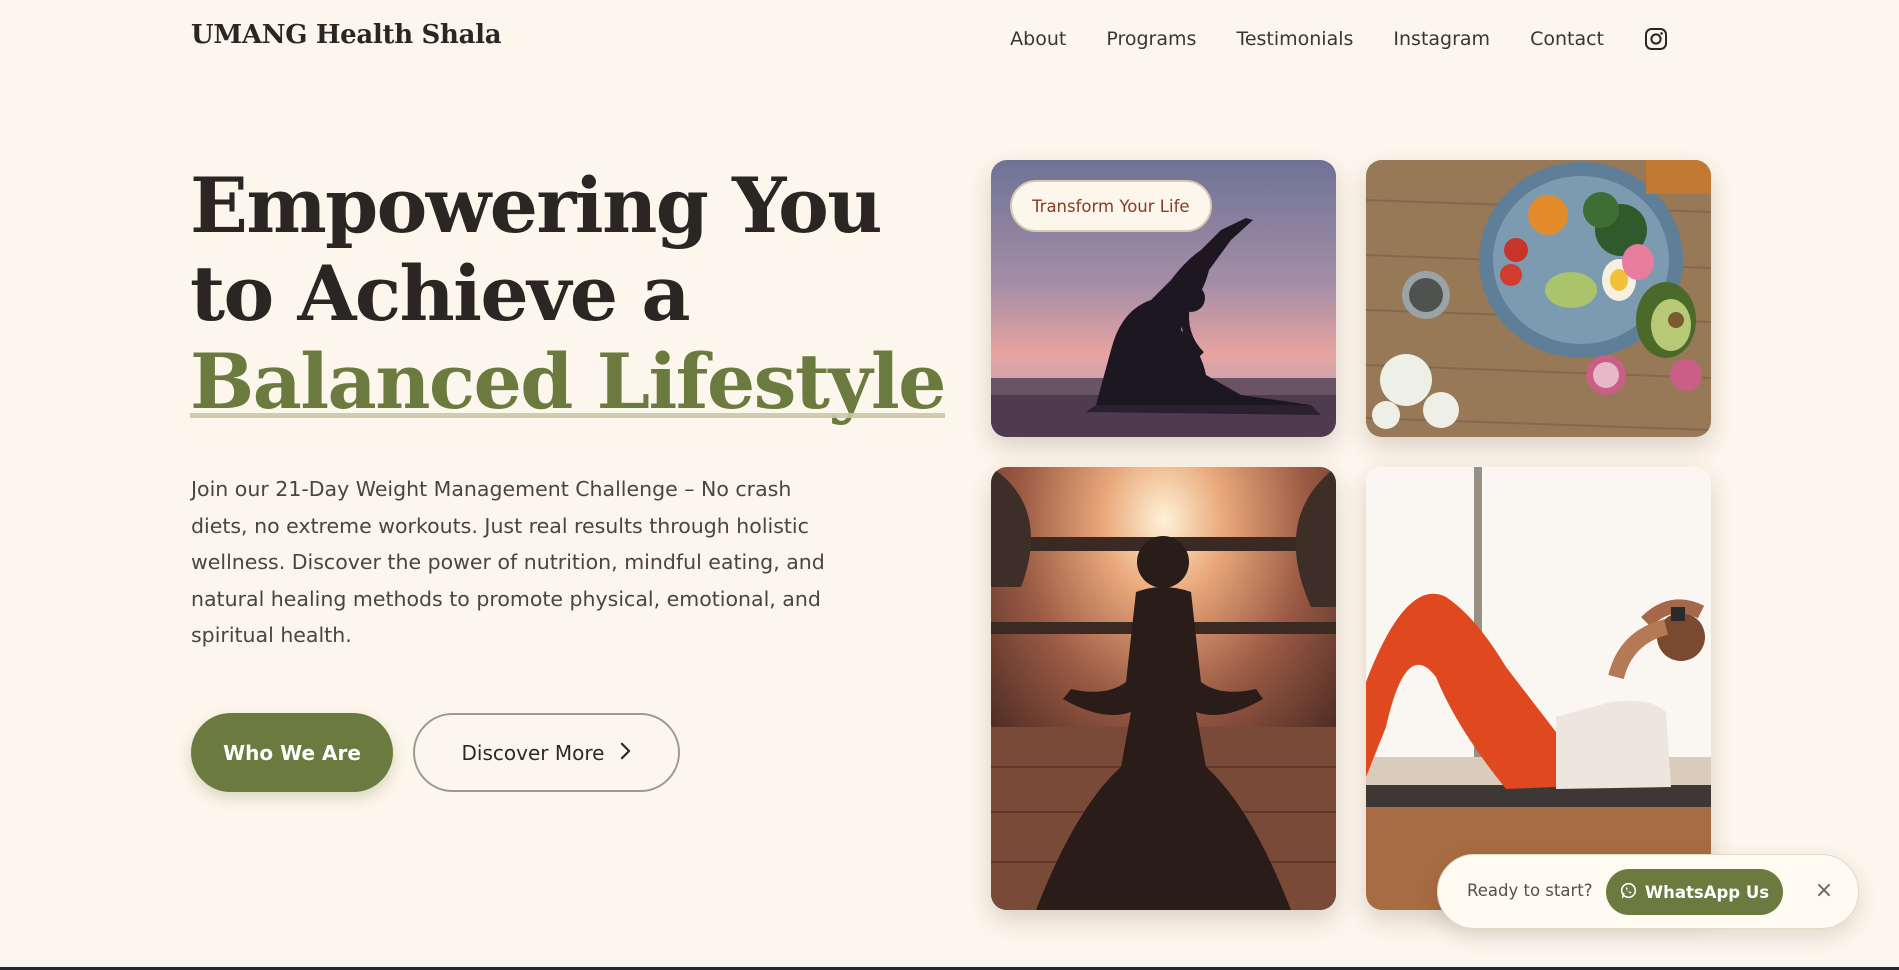 The width and height of the screenshot is (1899, 970). Describe the element at coordinates (1441, 39) in the screenshot. I see `nav-instagram: Instagram` at that location.